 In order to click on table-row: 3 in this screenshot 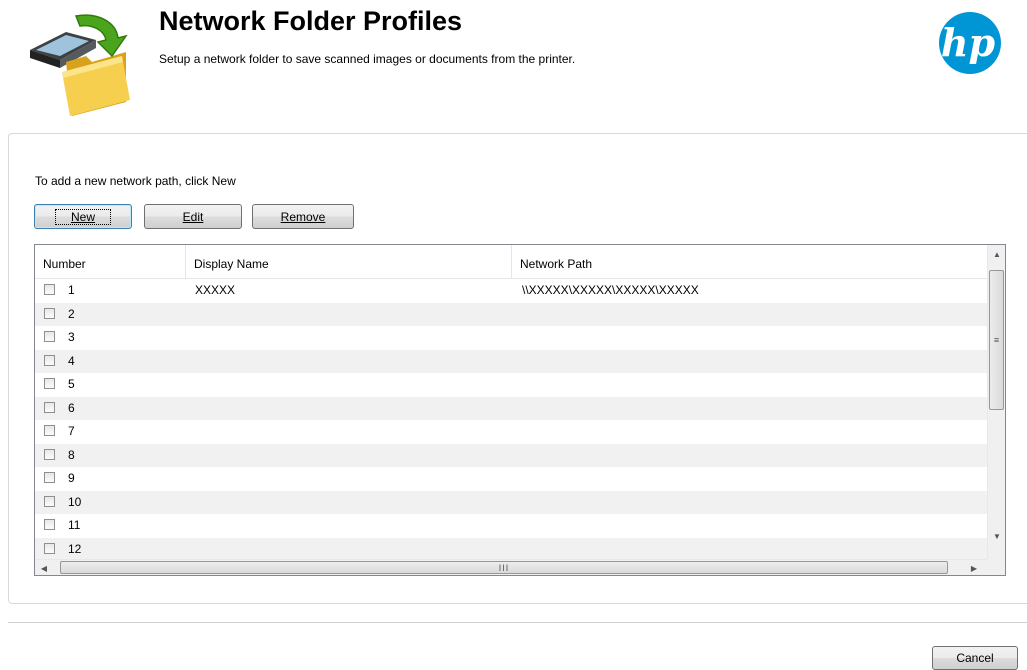, I will do `click(511, 338)`.